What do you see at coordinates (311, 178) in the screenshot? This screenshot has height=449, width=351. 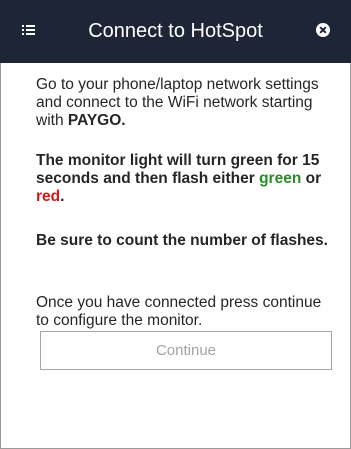 I see `or-word: or` at bounding box center [311, 178].